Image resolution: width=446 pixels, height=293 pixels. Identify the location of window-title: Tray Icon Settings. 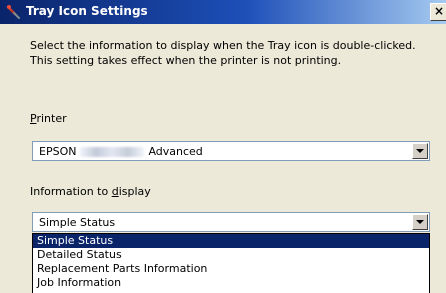
(87, 11).